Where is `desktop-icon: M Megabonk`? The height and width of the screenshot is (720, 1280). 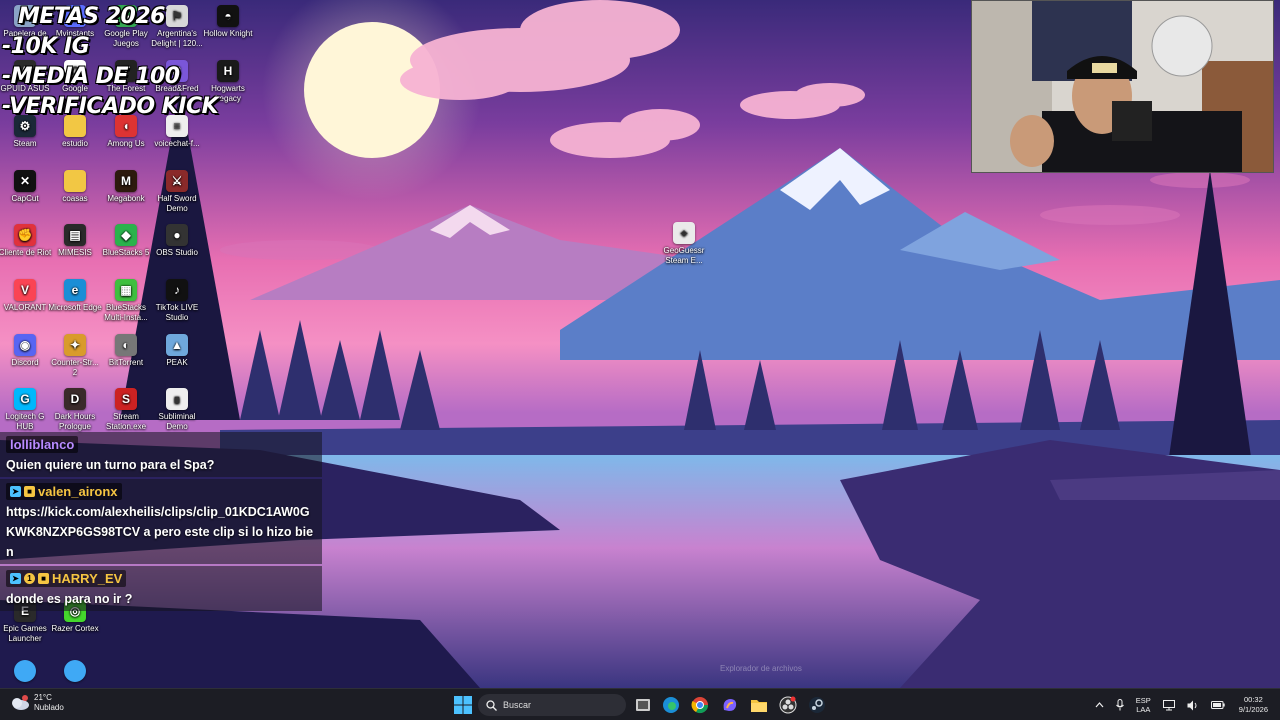
desktop-icon: M Megabonk is located at coordinates (126, 187).